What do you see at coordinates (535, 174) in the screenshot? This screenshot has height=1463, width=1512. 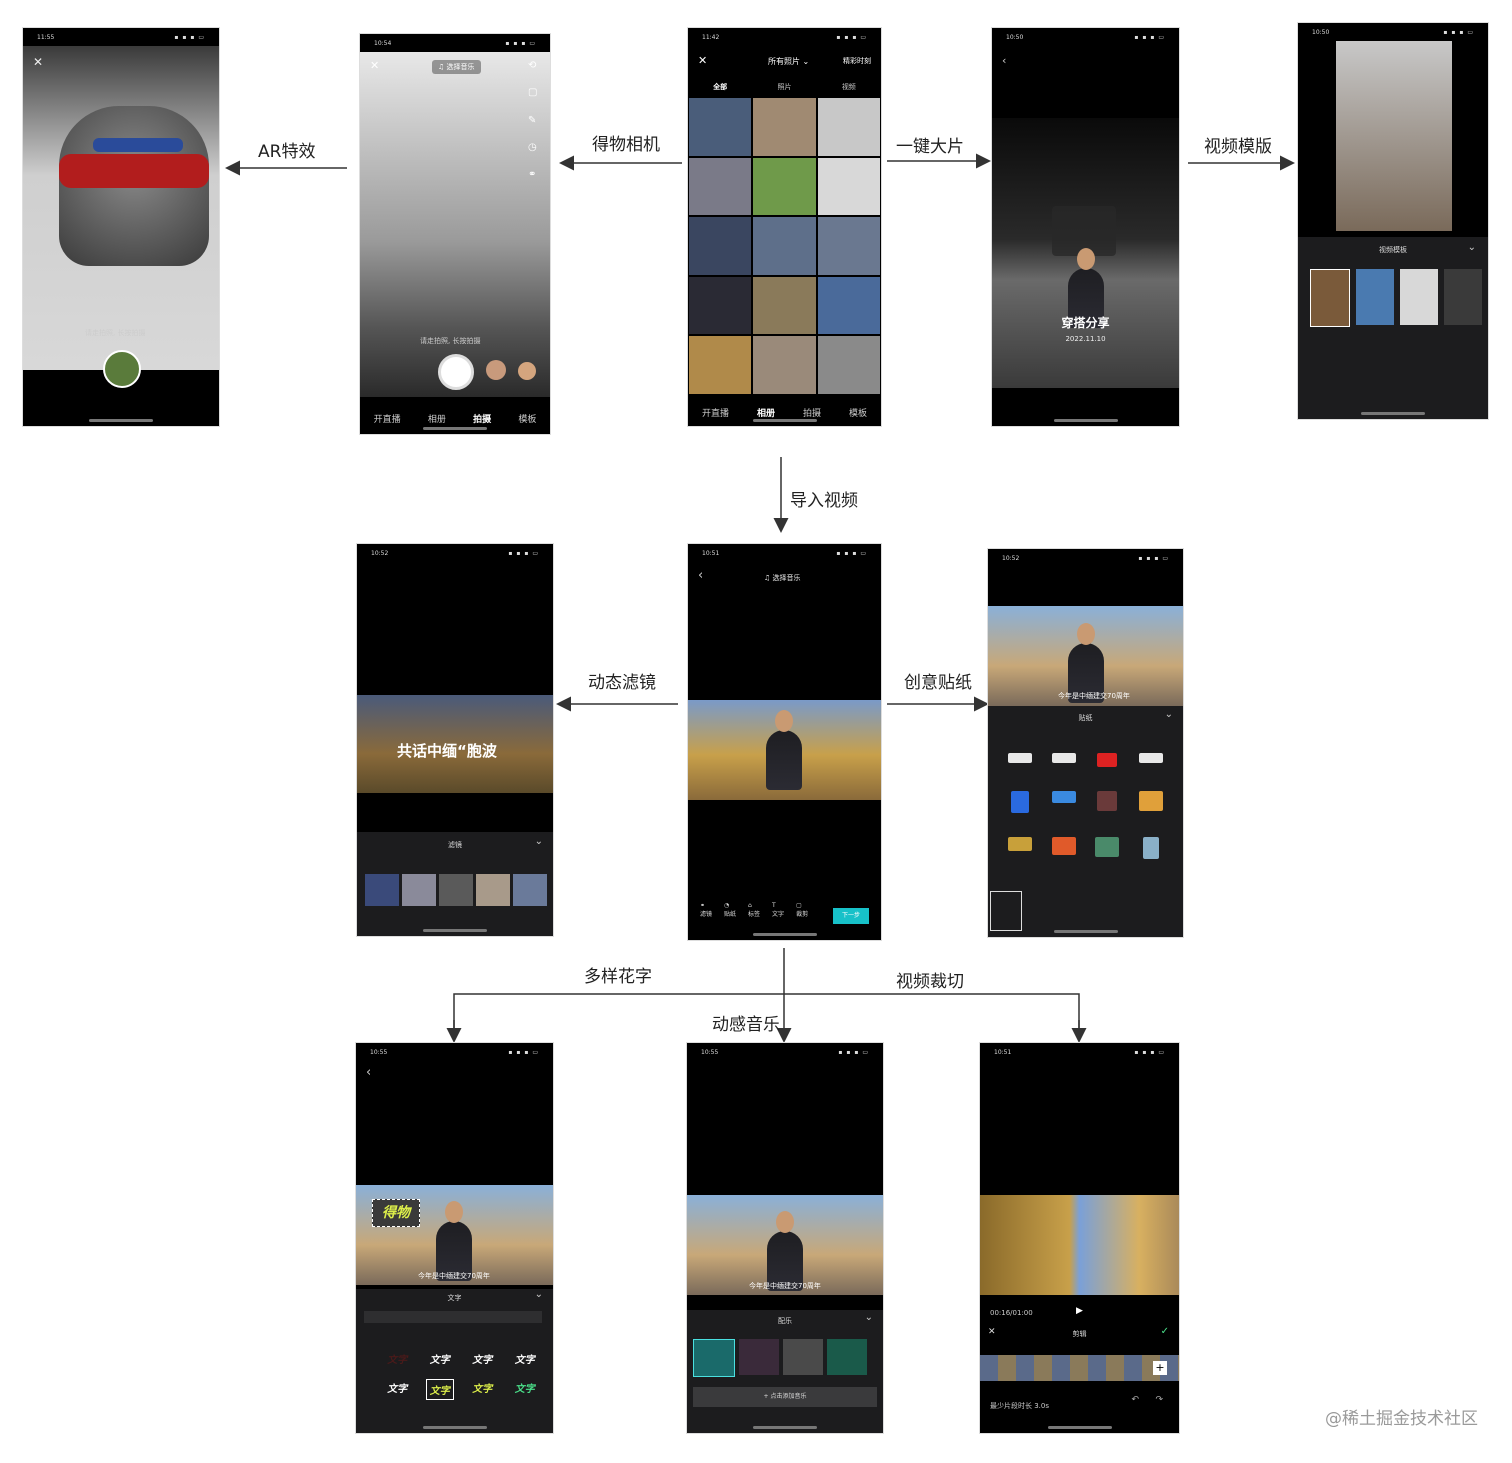 I see `filter-icon: ⚭` at bounding box center [535, 174].